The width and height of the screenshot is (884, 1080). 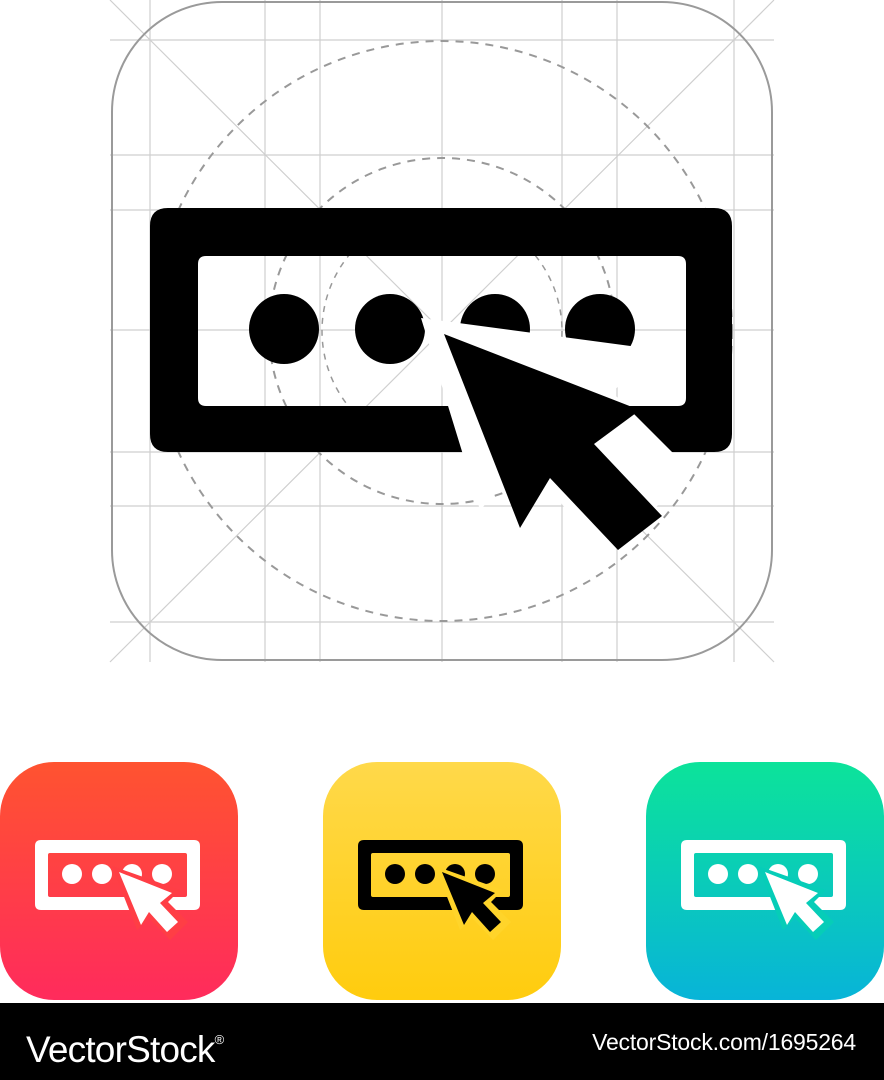 I want to click on brand-name: VectorStock, so click(x=120, y=1049).